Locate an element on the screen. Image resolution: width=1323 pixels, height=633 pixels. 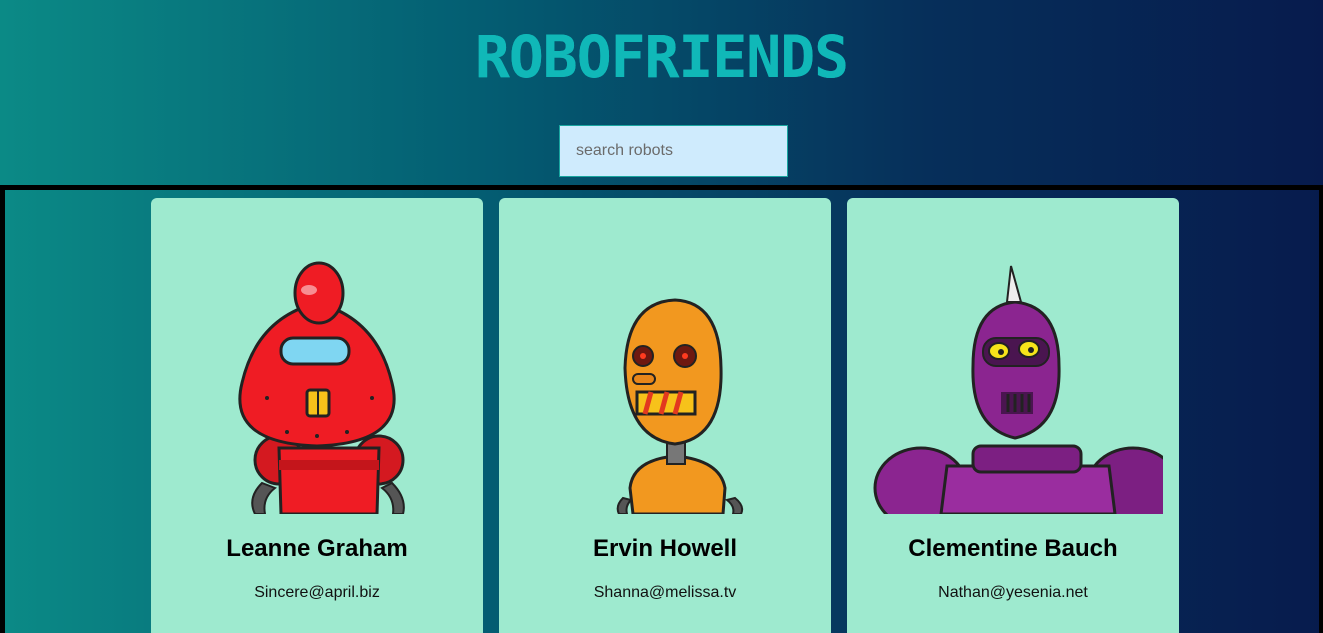
robot-email: Nathan@yesenia.net is located at coordinates (1013, 592).